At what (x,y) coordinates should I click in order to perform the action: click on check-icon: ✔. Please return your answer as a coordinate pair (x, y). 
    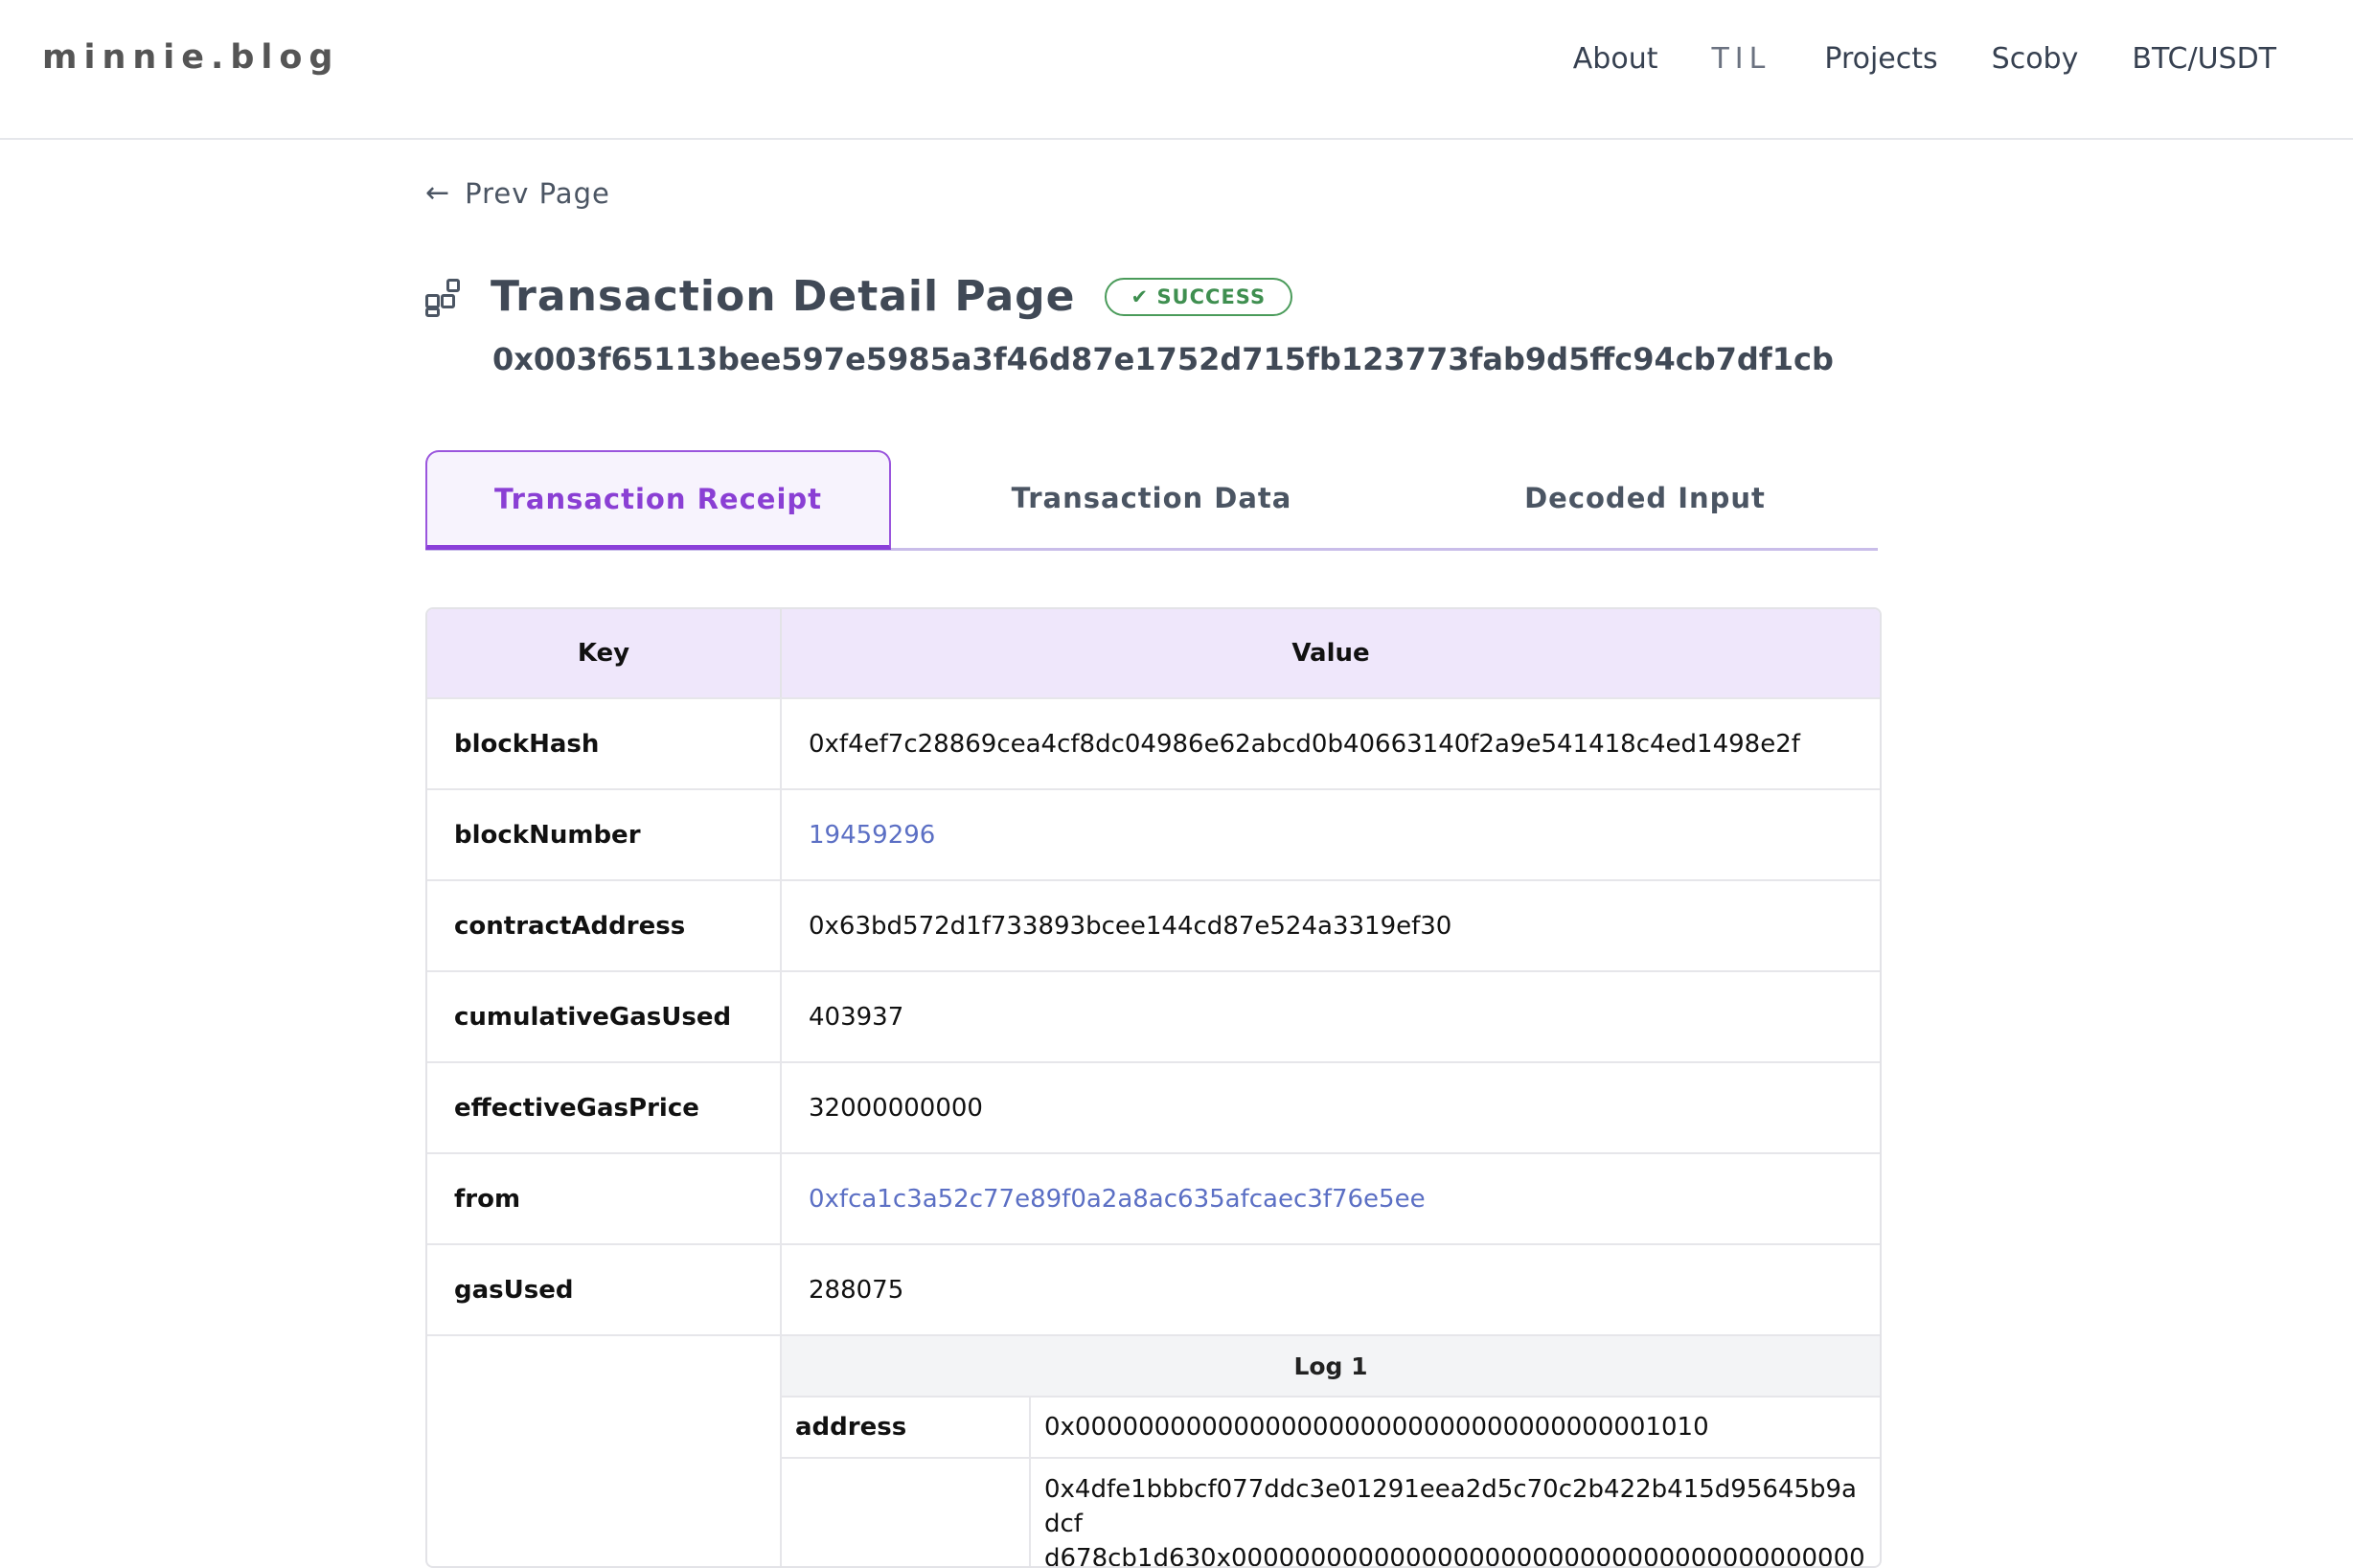
    Looking at the image, I should click on (1140, 296).